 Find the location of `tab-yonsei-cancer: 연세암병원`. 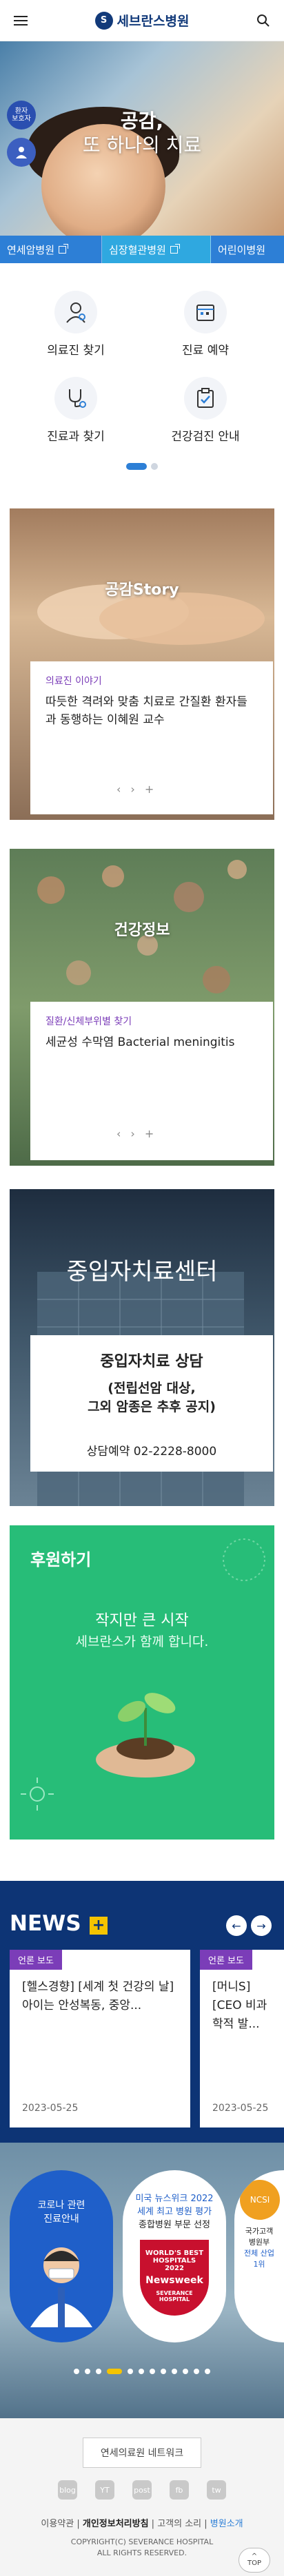

tab-yonsei-cancer: 연세암병원 is located at coordinates (51, 249).